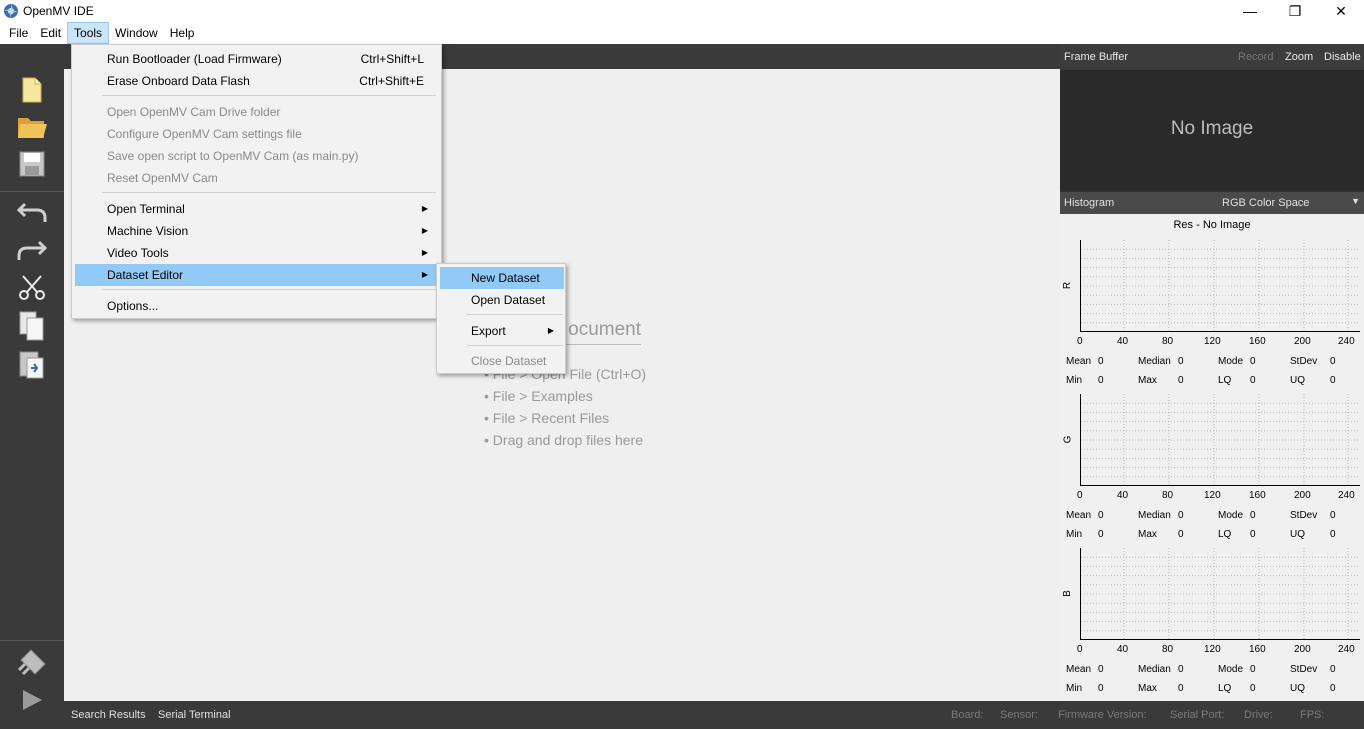  Describe the element at coordinates (32, 90) in the screenshot. I see `new-file-icon` at that location.